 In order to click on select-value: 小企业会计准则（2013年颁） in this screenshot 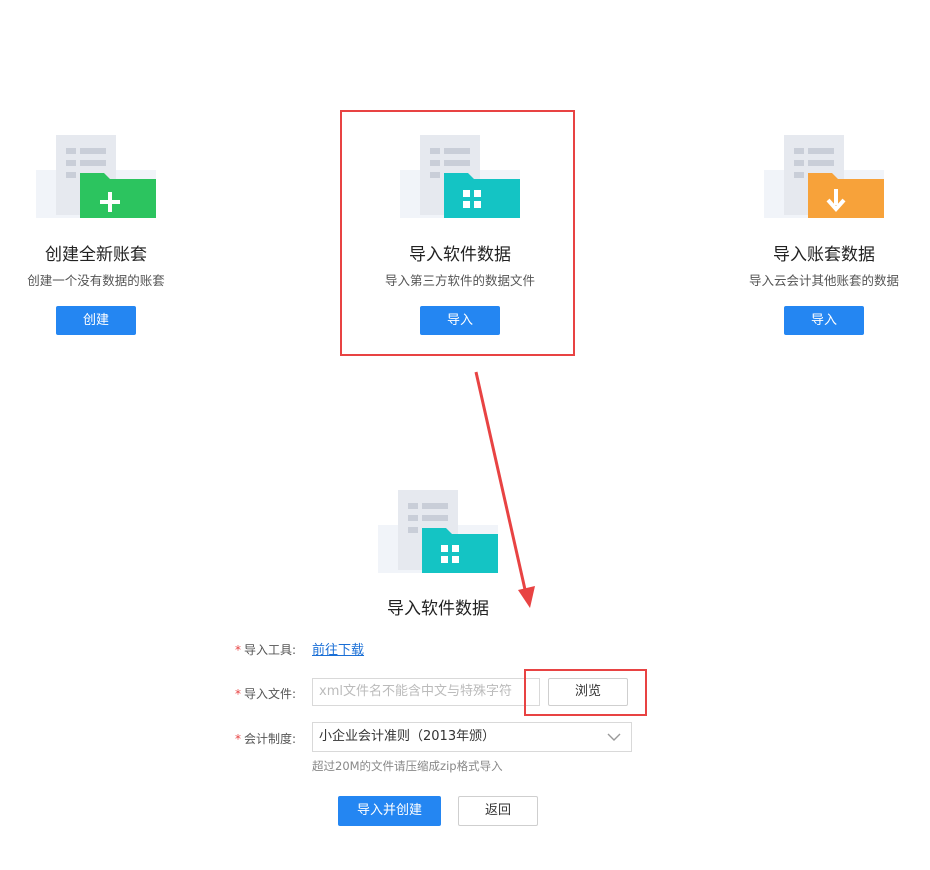, I will do `click(407, 736)`.